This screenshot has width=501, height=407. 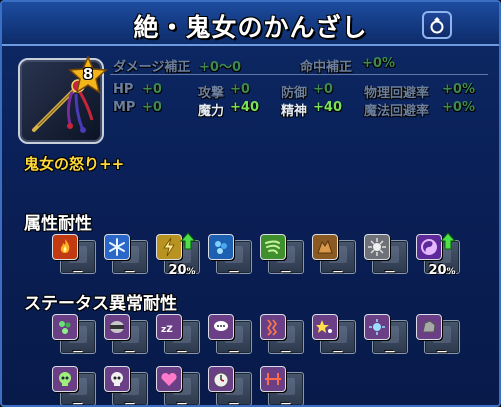 I want to click on elemental-resist-water: －, so click(x=231, y=256).